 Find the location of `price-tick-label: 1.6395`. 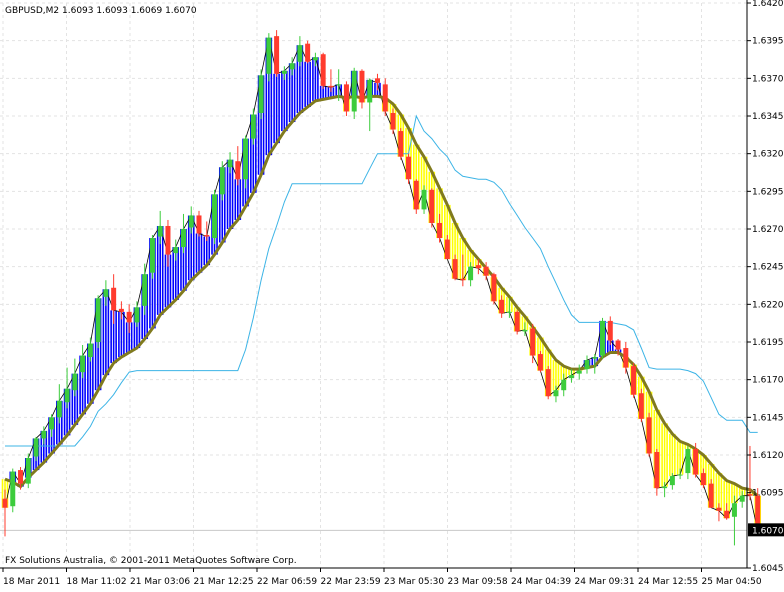

price-tick-label: 1.6395 is located at coordinates (768, 42).